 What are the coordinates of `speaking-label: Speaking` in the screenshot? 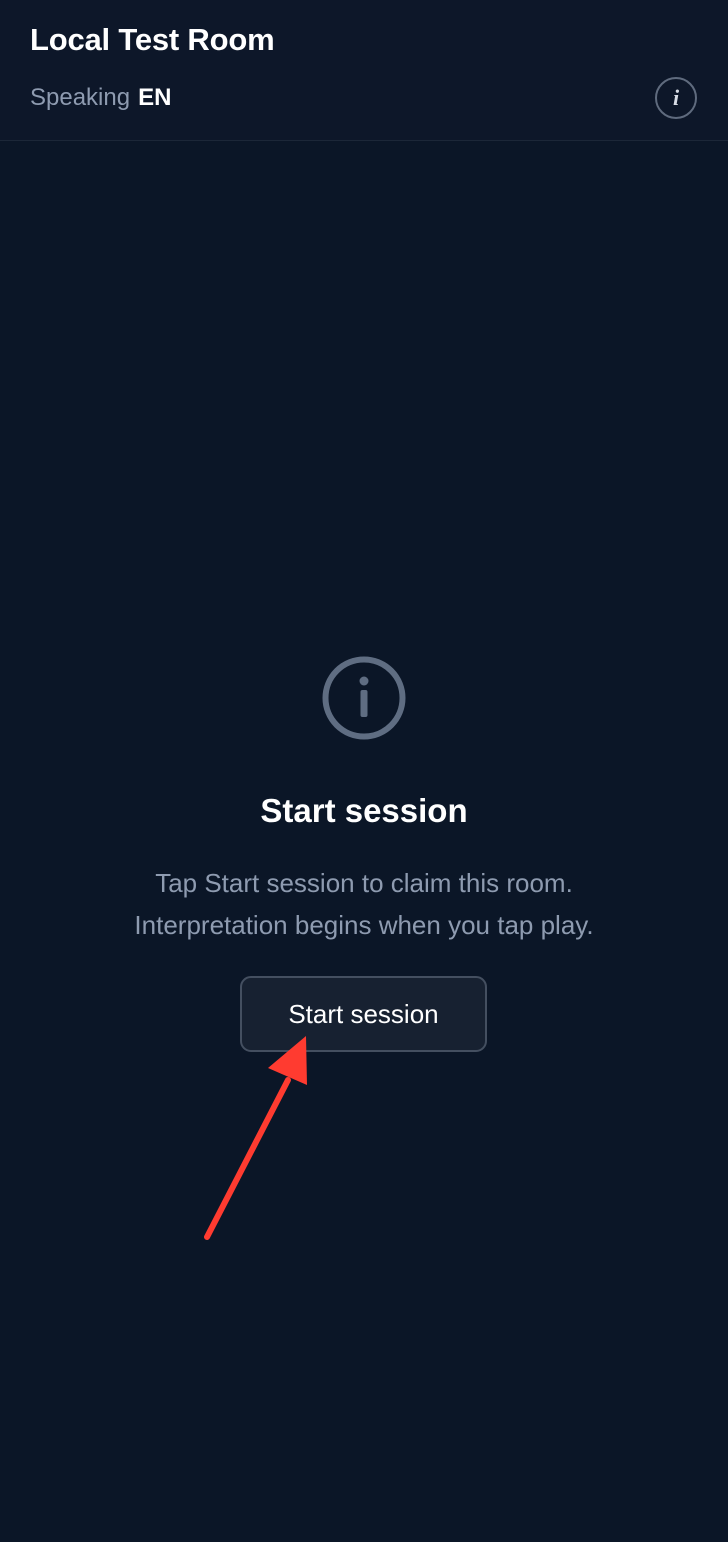 It's located at (80, 97).